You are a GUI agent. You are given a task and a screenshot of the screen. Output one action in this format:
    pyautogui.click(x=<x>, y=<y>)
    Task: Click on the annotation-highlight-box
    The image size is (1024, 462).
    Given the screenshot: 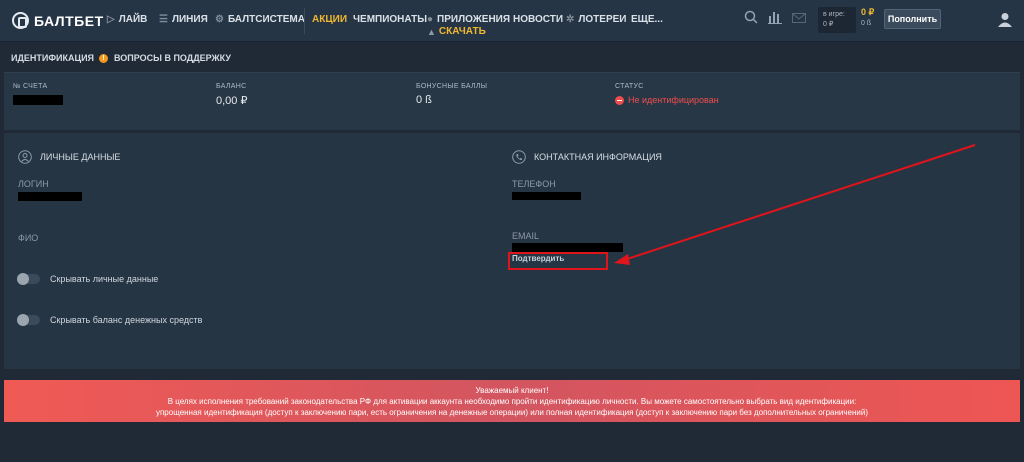 What is the action you would take?
    pyautogui.click(x=558, y=261)
    